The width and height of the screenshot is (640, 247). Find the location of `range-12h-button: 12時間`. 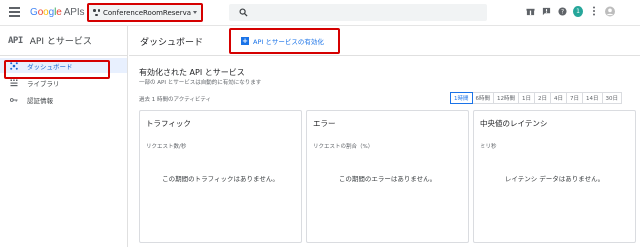

range-12h-button: 12時間 is located at coordinates (506, 98).